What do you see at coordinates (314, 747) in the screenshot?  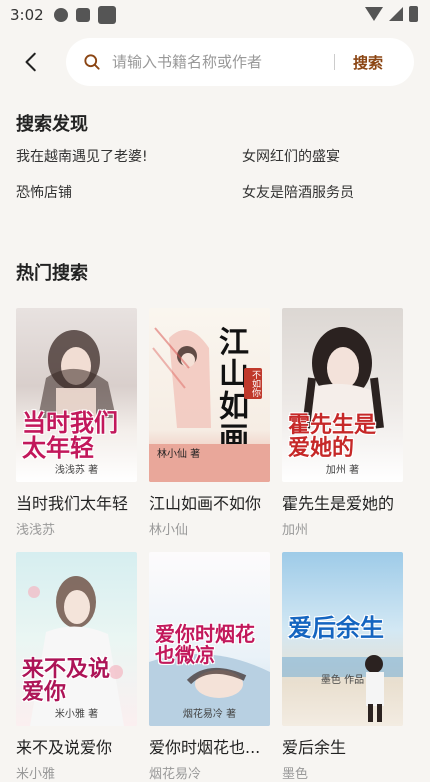 I see `book-title: 爱后余生` at bounding box center [314, 747].